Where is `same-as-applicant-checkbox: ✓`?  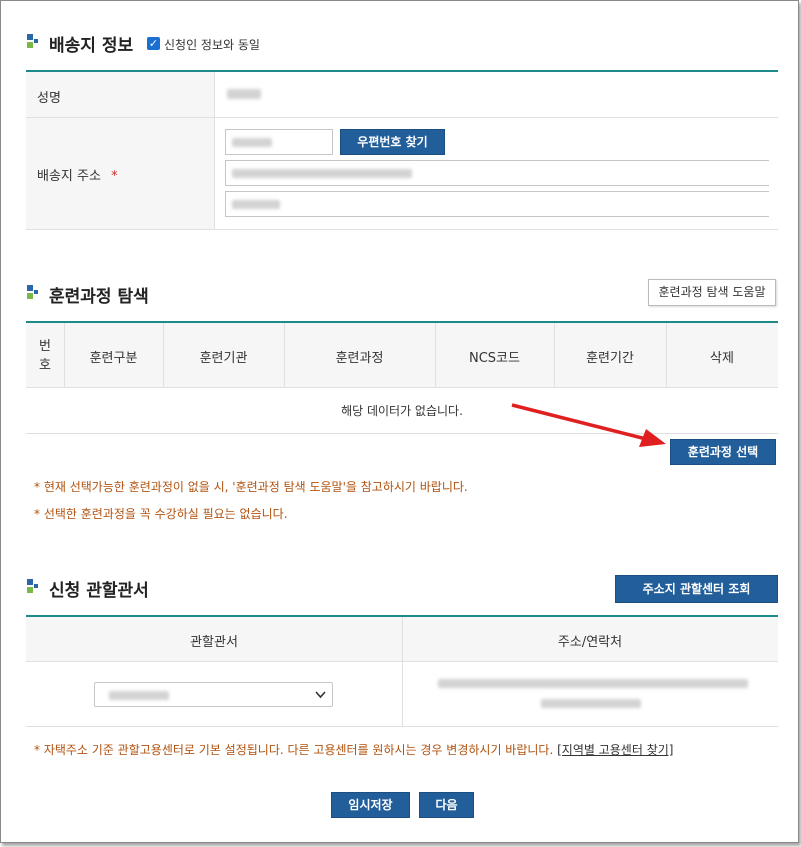
same-as-applicant-checkbox: ✓ is located at coordinates (153, 43).